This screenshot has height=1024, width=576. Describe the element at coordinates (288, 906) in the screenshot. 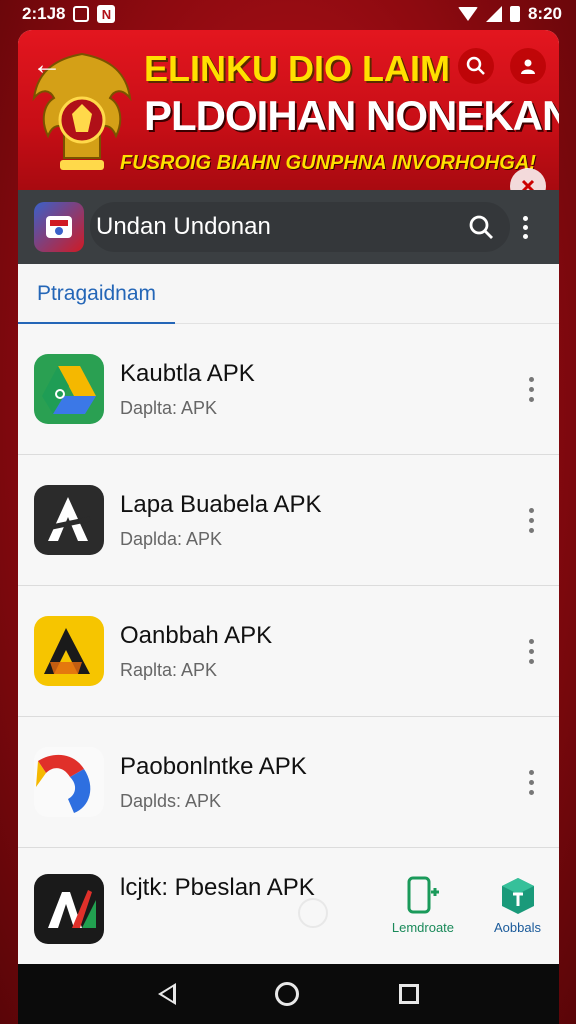

I see `list-item: lcjtk: Pbeslan APK Lemdroate Aobbals` at that location.